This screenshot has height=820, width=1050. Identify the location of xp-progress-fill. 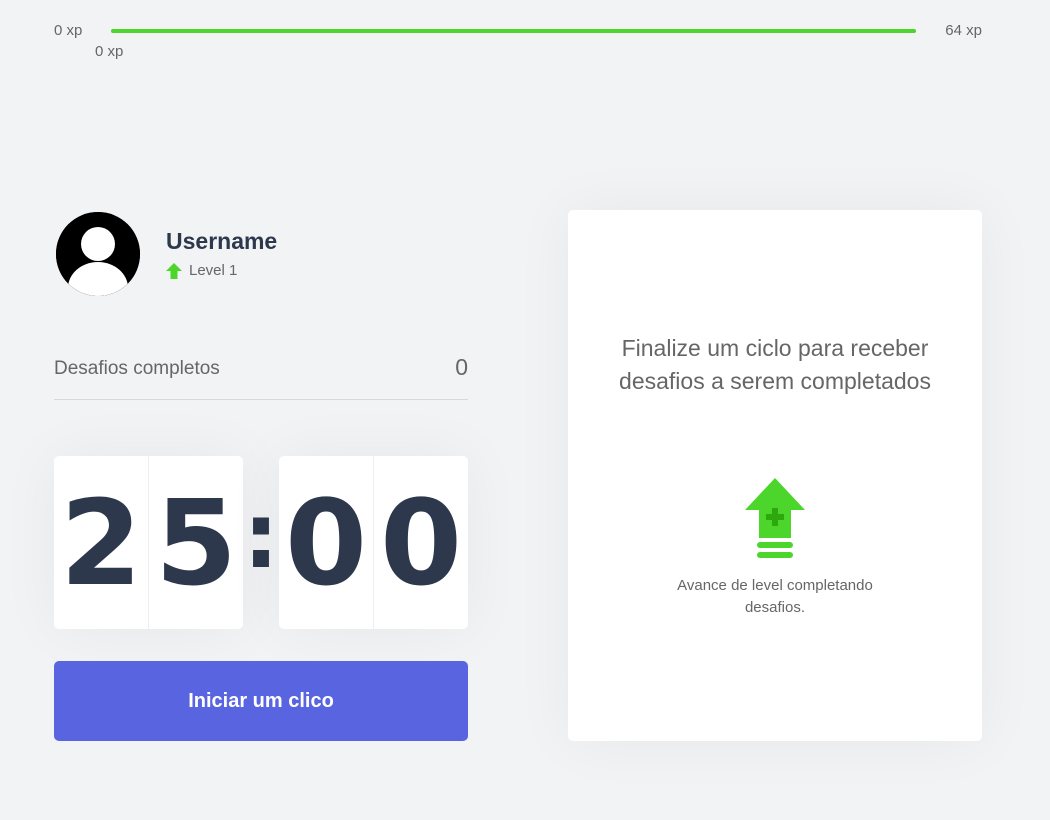
(513, 31).